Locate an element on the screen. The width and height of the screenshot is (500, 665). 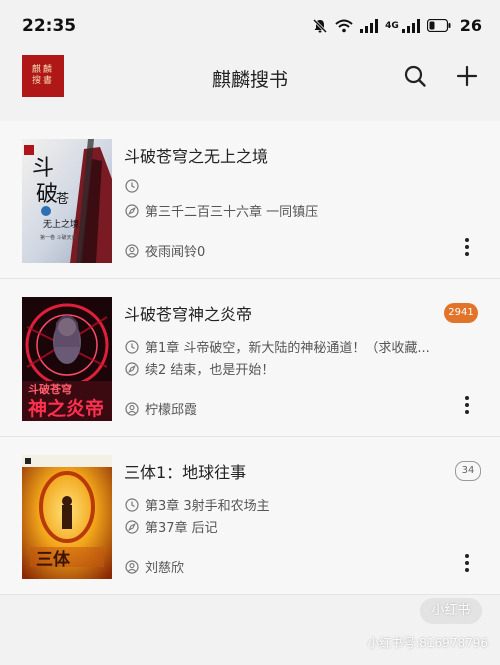
last-read-text: 第三千二百三十六章 一同镇压 is located at coordinates (232, 212).